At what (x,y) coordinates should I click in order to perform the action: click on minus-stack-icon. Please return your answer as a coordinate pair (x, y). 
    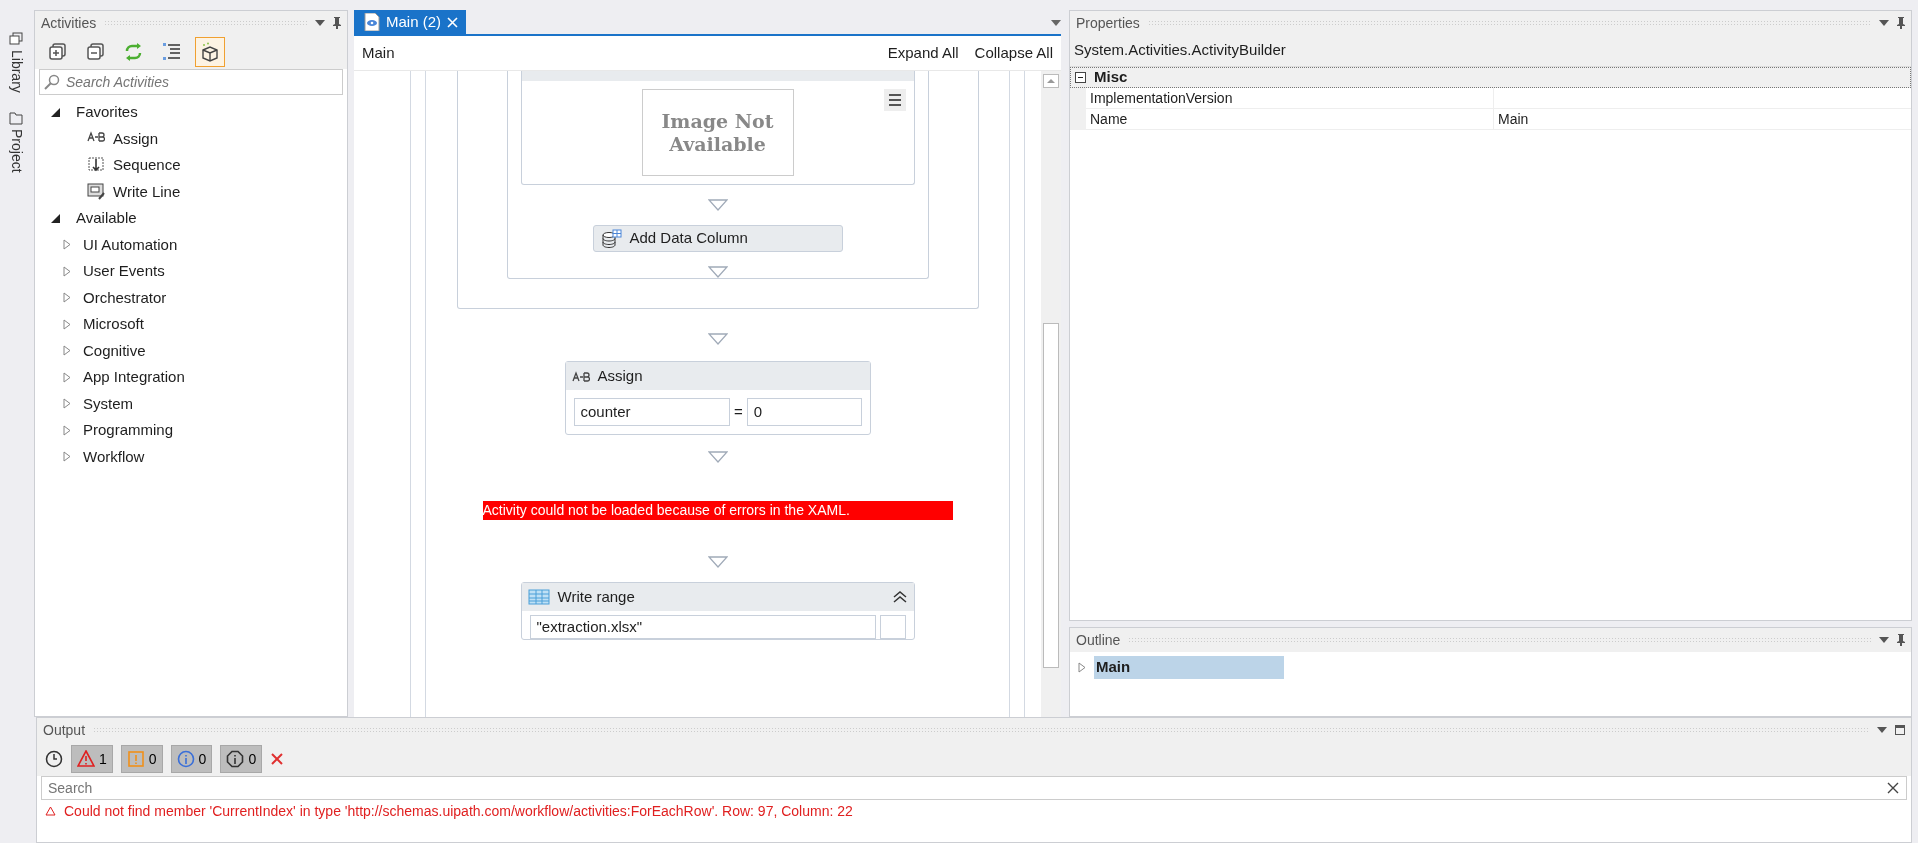
    Looking at the image, I should click on (96, 52).